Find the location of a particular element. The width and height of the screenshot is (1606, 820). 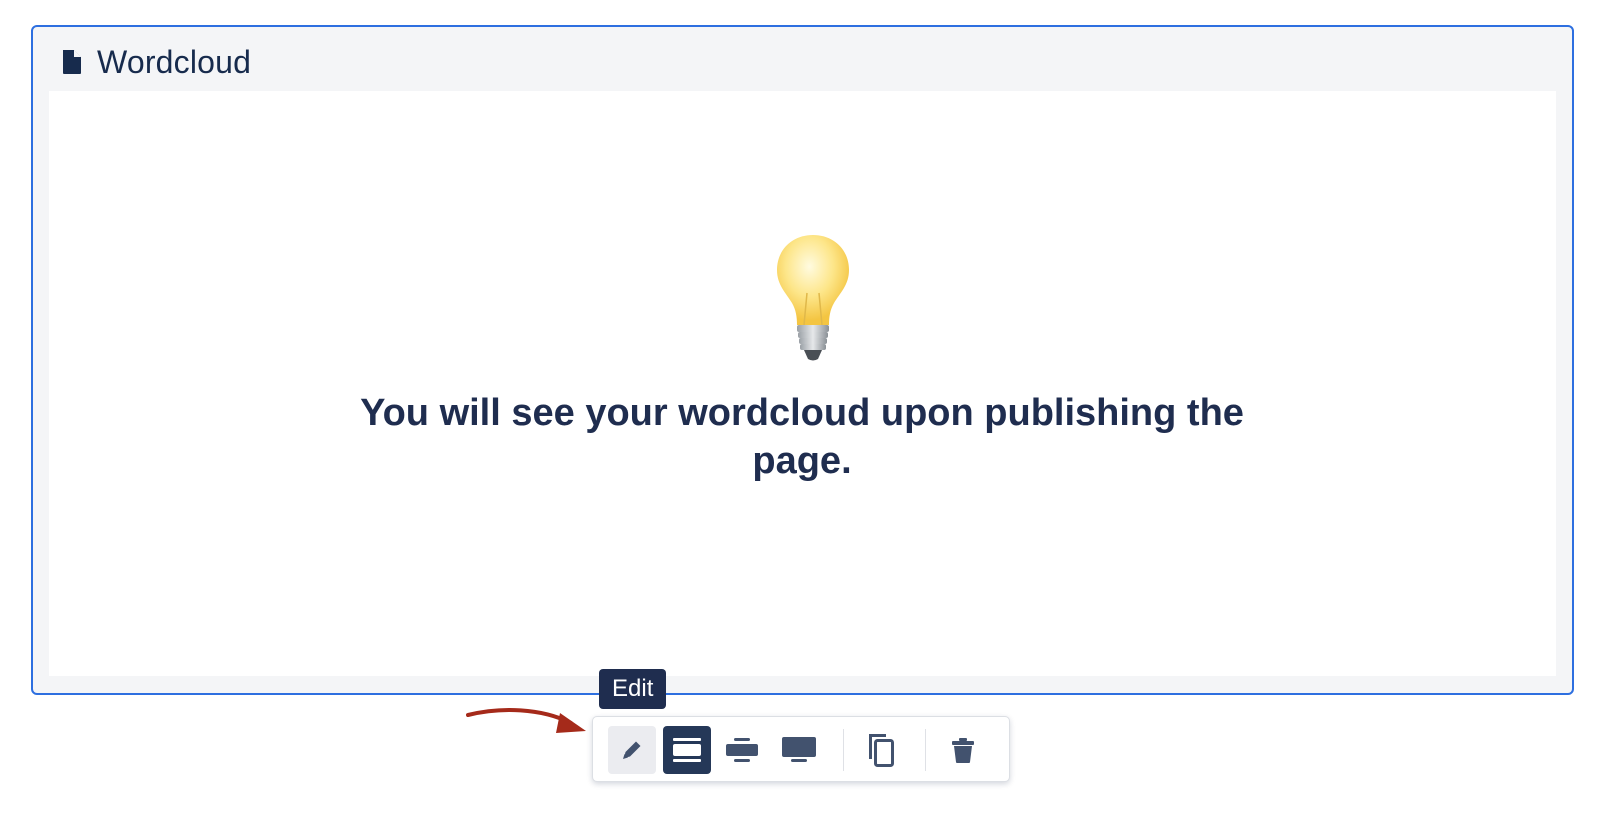

copy-button is located at coordinates (881, 750).